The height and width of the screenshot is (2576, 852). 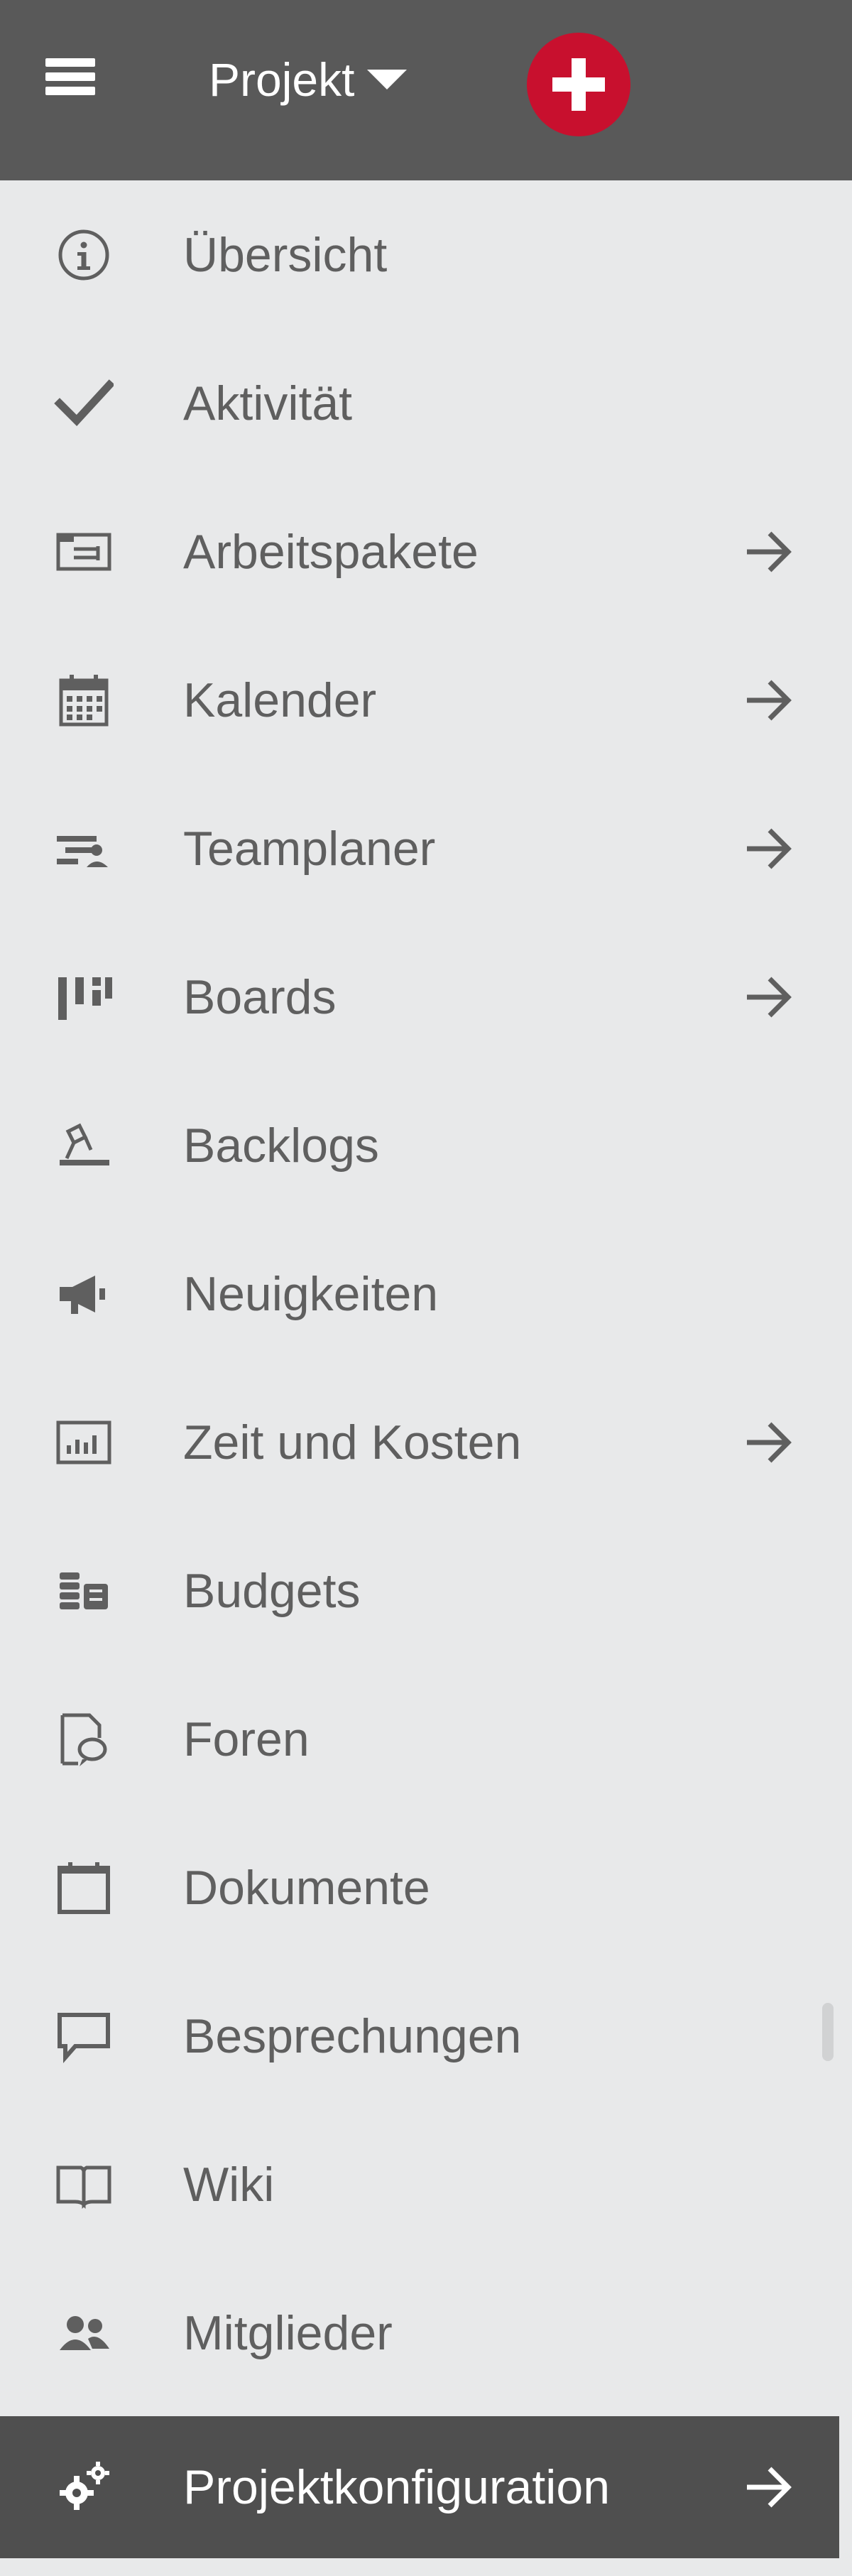 What do you see at coordinates (426, 1590) in the screenshot?
I see `menu-item-budgets: Budgets` at bounding box center [426, 1590].